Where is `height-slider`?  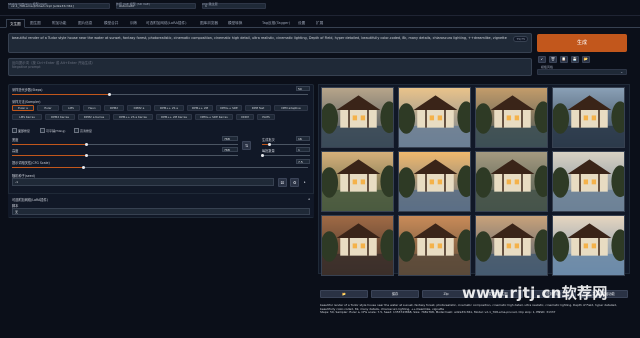 height-slider is located at coordinates (125, 155).